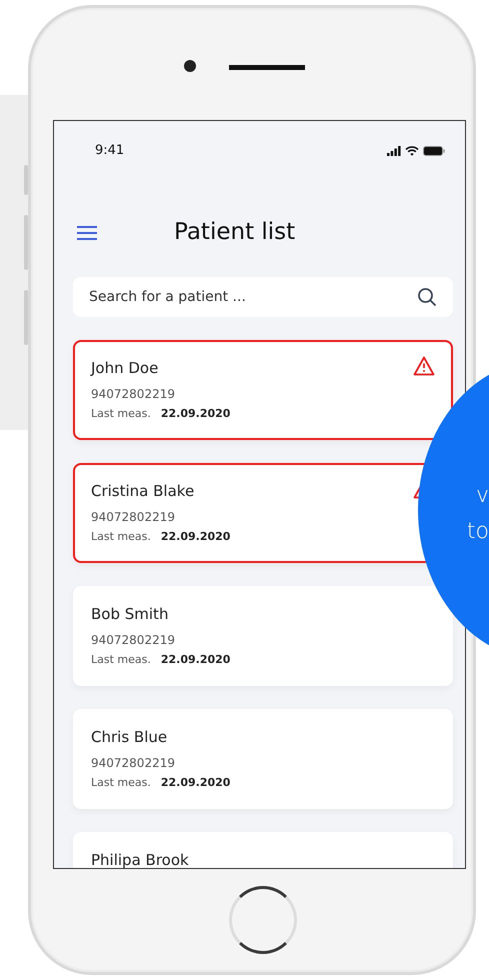 The image size is (489, 980). What do you see at coordinates (477, 532) in the screenshot?
I see `overlay-text: to` at bounding box center [477, 532].